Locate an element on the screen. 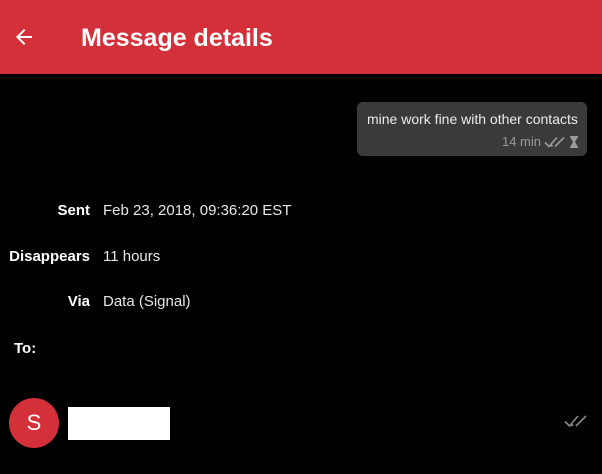  redacted-name is located at coordinates (119, 423).